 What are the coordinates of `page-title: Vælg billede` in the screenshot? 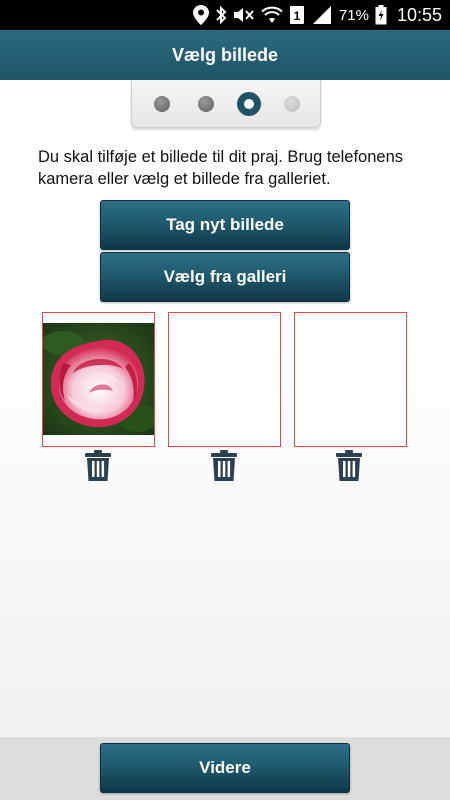 It's located at (225, 54).